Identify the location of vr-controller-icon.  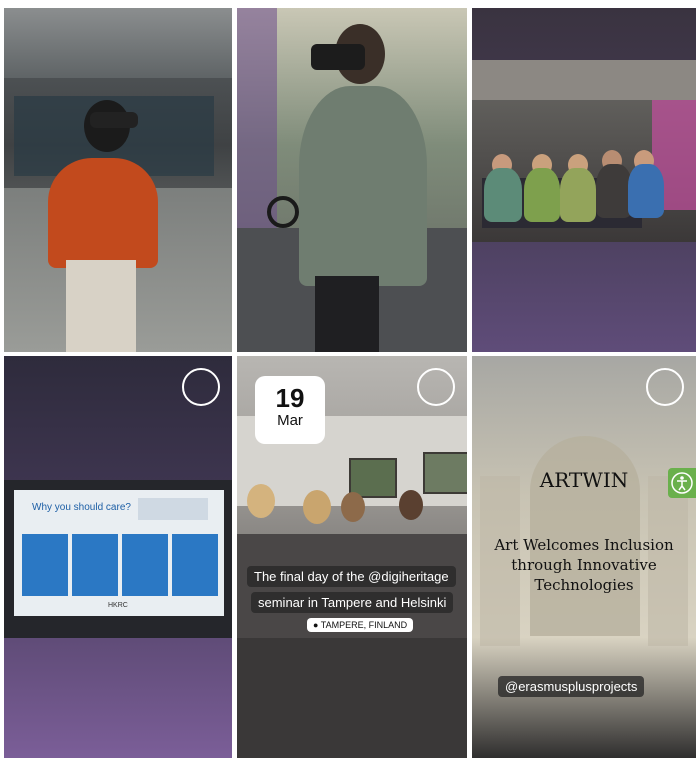
(283, 212).